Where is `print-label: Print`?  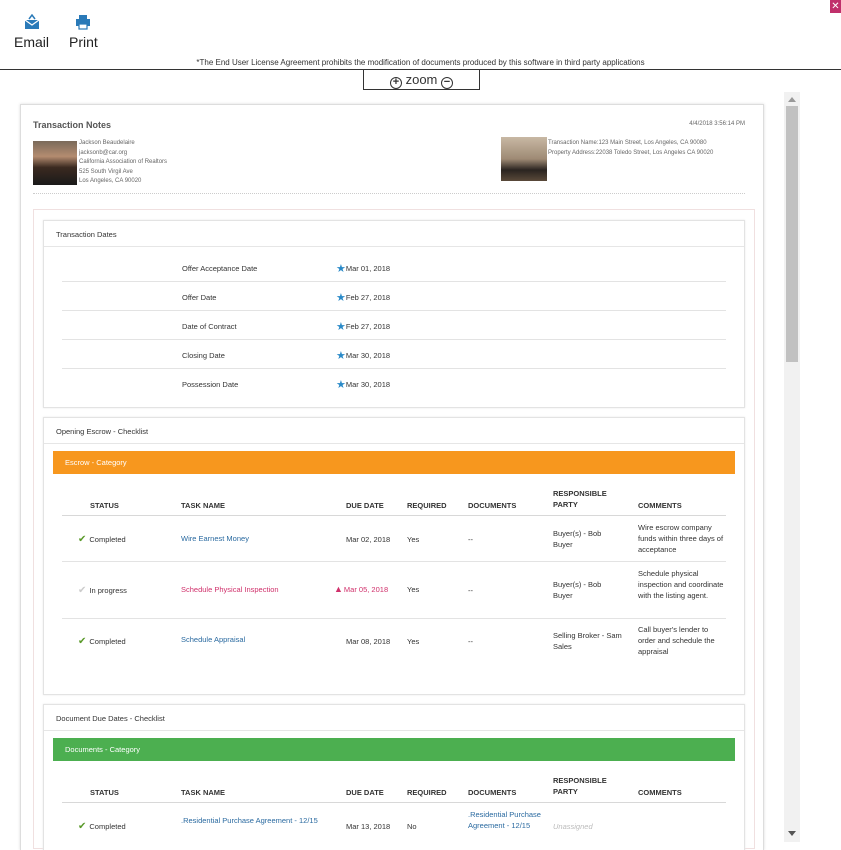 print-label: Print is located at coordinates (83, 42).